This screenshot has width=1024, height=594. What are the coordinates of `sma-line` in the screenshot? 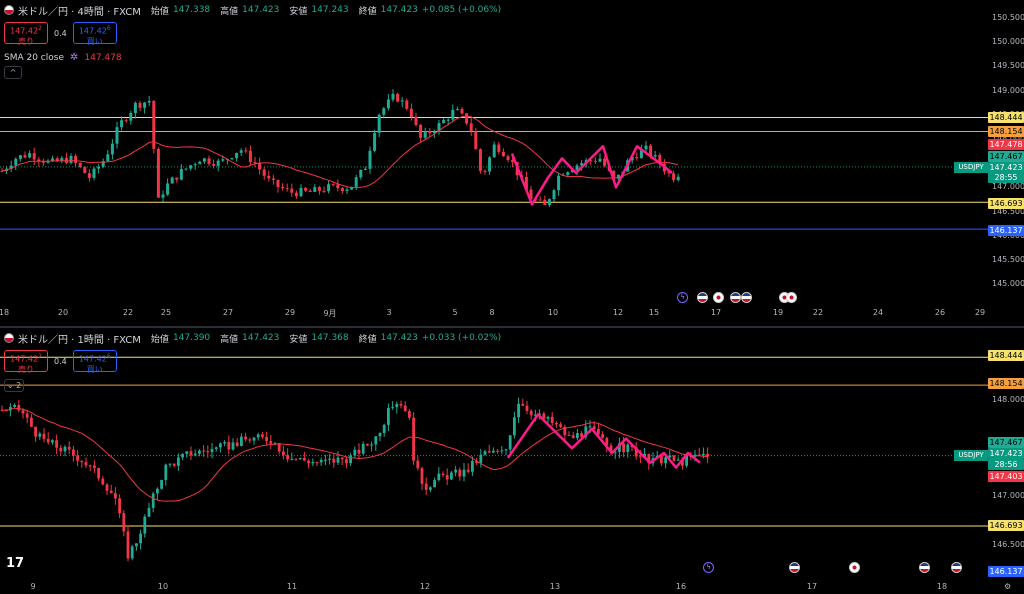 It's located at (340, 152).